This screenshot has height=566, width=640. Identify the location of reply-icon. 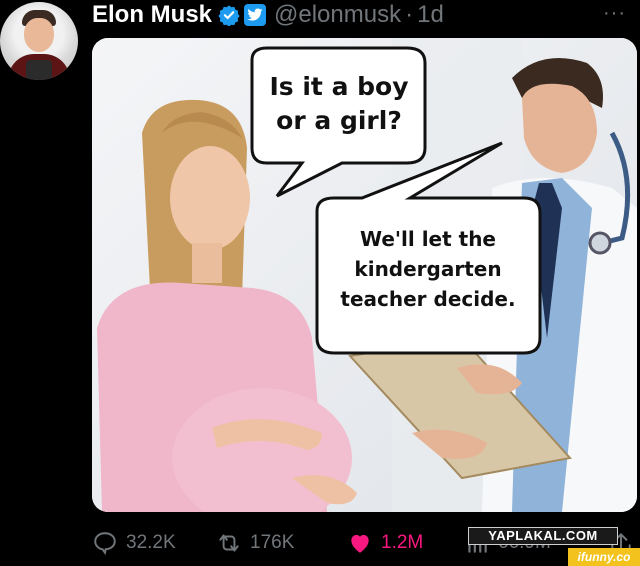
(105, 544).